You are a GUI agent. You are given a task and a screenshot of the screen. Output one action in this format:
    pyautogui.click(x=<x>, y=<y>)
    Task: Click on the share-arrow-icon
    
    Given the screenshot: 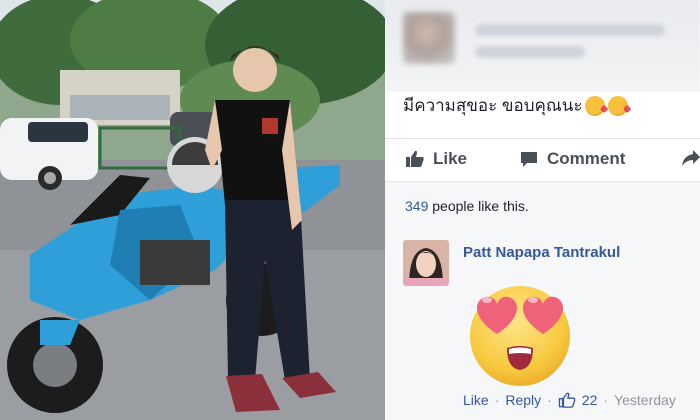 What is the action you would take?
    pyautogui.click(x=691, y=158)
    